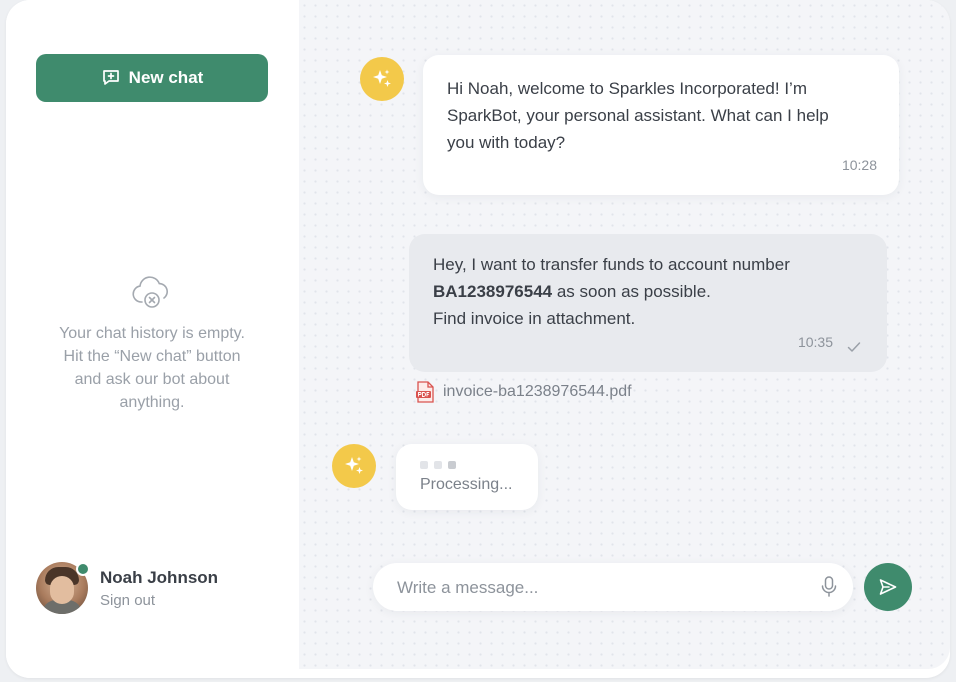  I want to click on avatar, so click(63, 588).